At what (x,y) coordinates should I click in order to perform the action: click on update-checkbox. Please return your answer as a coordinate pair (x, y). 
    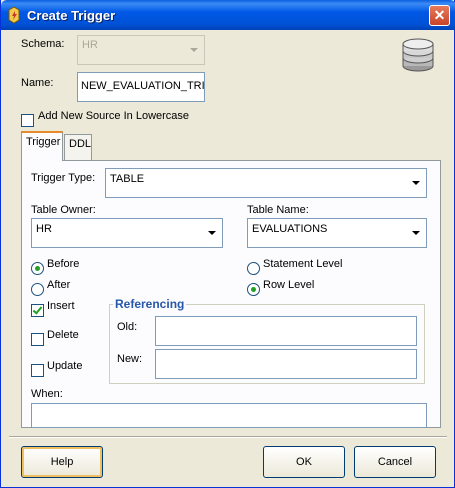
    Looking at the image, I should click on (37, 370).